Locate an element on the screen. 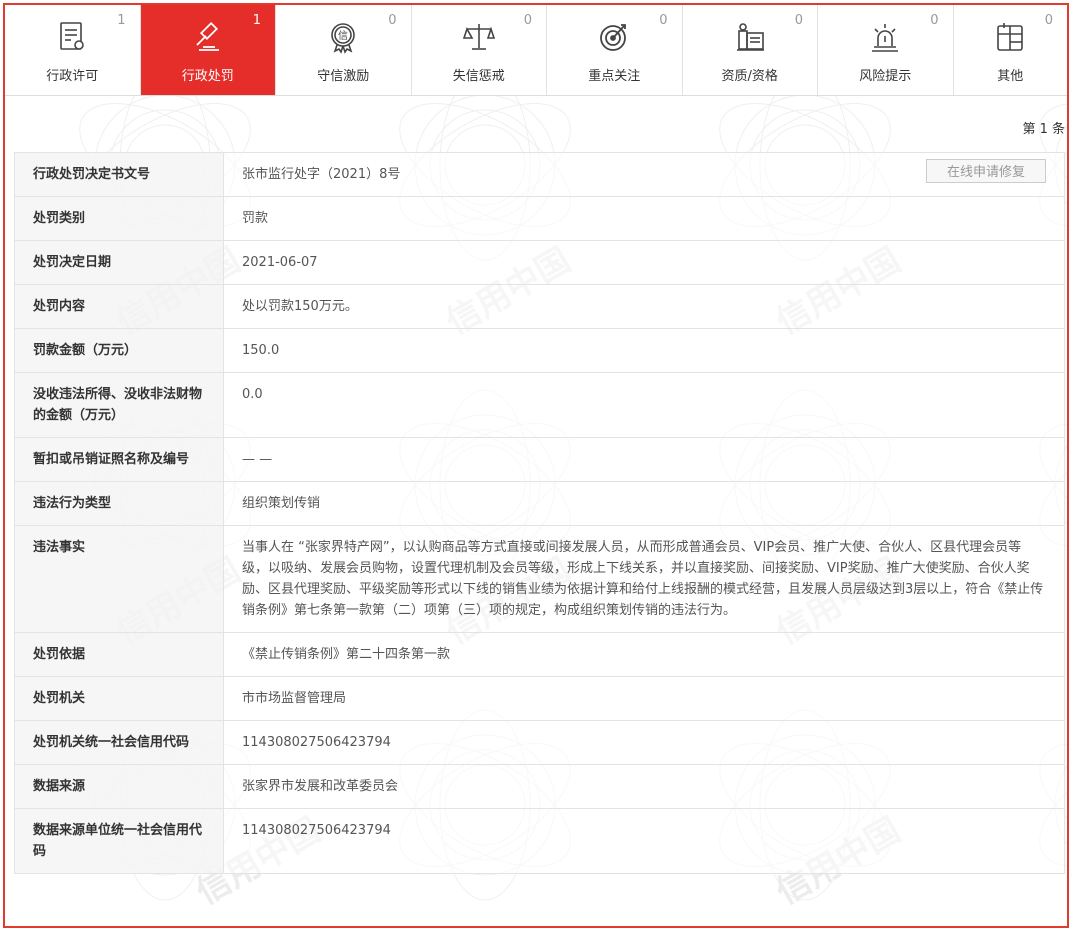 The width and height of the screenshot is (1071, 930). pager: 第 1 条 is located at coordinates (536, 124).